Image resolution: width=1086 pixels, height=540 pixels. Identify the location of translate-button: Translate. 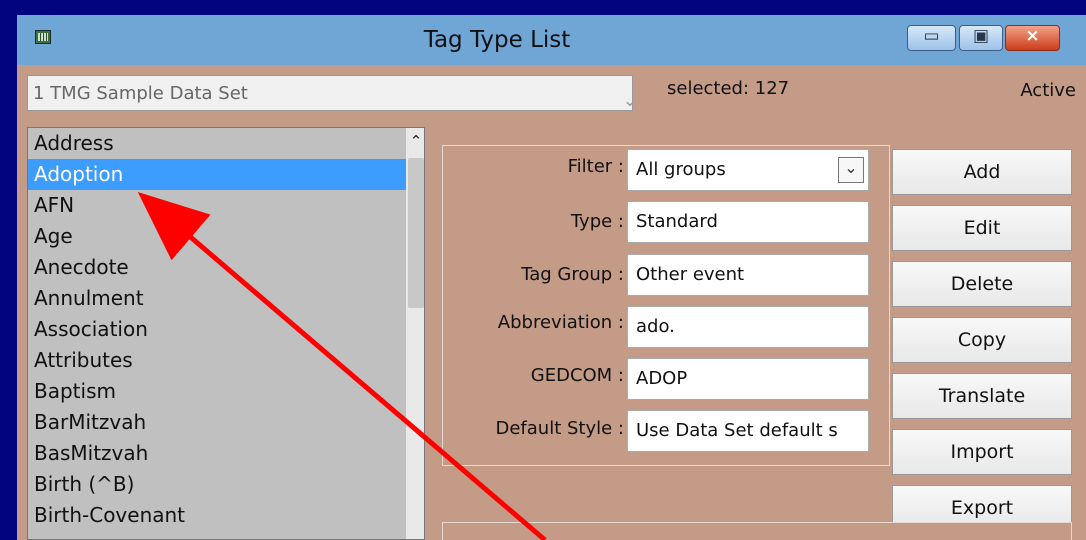
(982, 396).